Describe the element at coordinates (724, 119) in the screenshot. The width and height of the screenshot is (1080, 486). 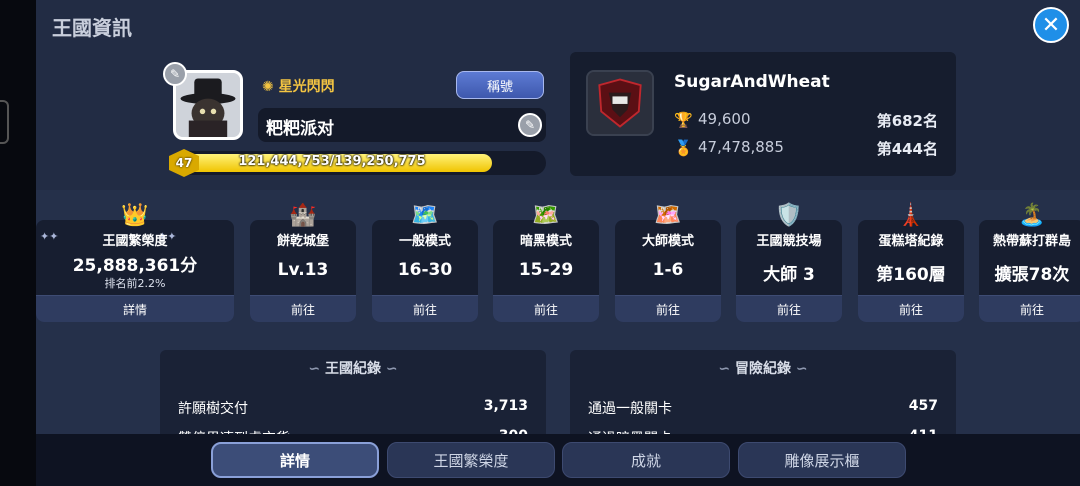
I see `guild-stat-1-value: 49,600` at that location.